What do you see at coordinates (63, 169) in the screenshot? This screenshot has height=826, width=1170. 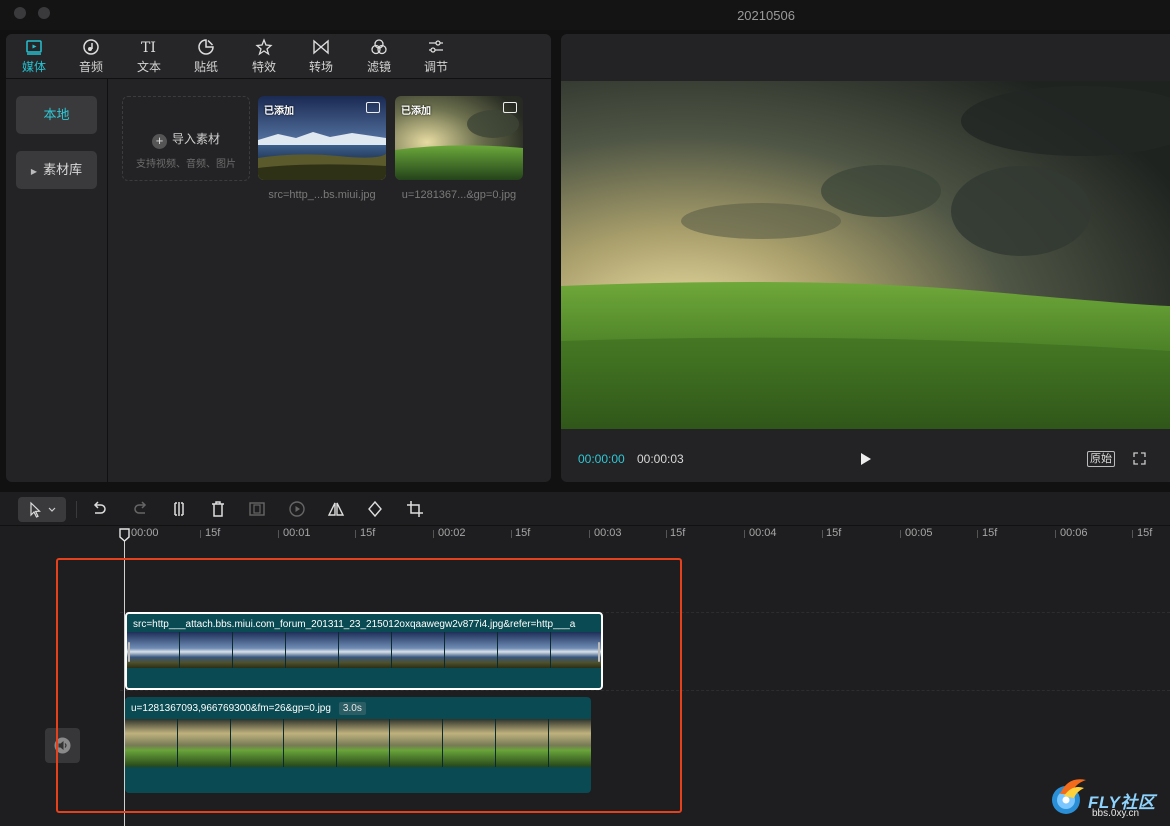 I see `sidebar-item-library-label: 素材库` at bounding box center [63, 169].